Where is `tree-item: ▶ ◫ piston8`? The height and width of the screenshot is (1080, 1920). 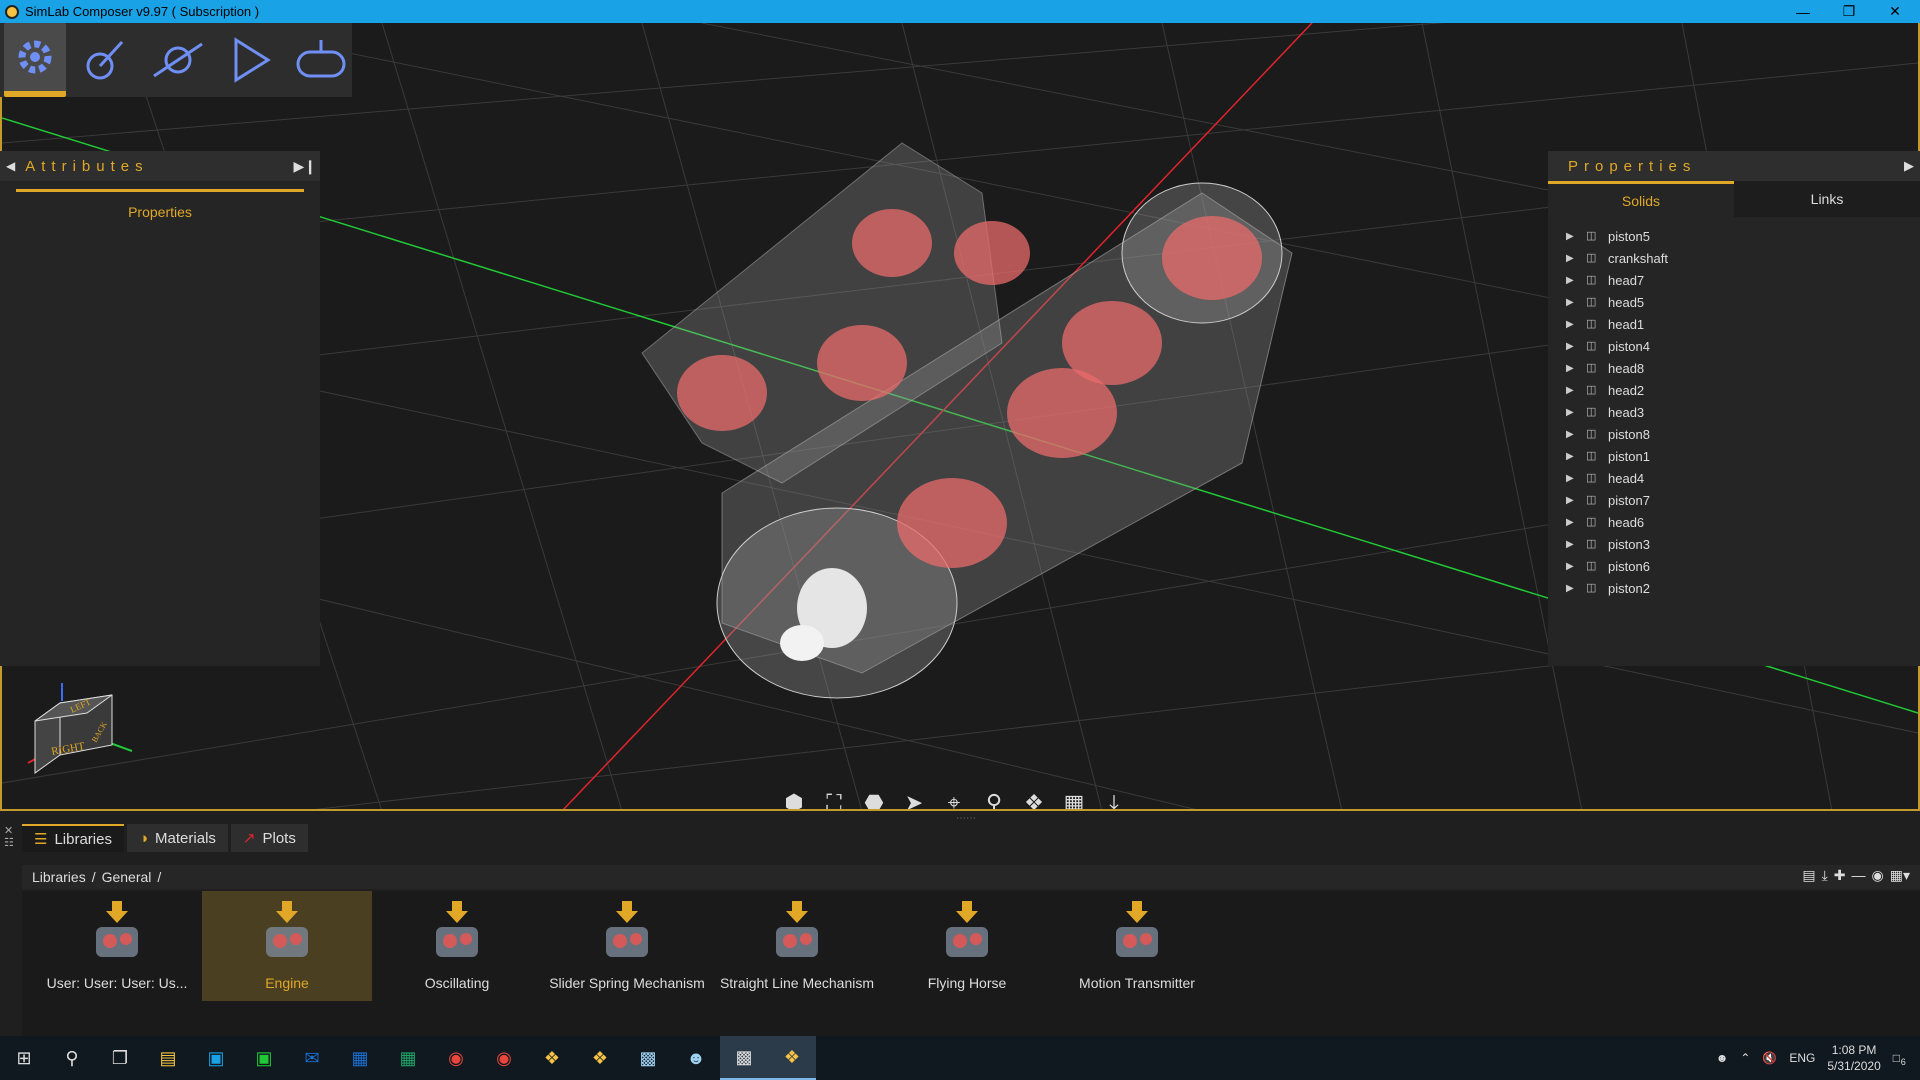 tree-item: ▶ ◫ piston8 is located at coordinates (1743, 434).